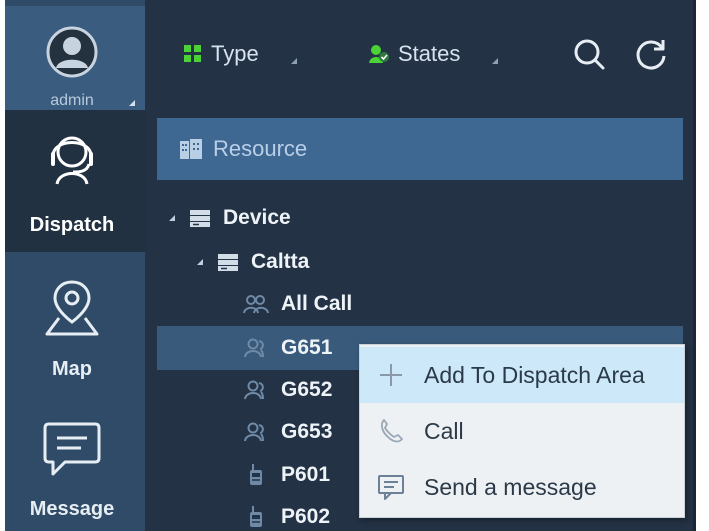 Image resolution: width=709 pixels, height=531 pixels. What do you see at coordinates (391, 375) in the screenshot?
I see `plus-icon` at bounding box center [391, 375].